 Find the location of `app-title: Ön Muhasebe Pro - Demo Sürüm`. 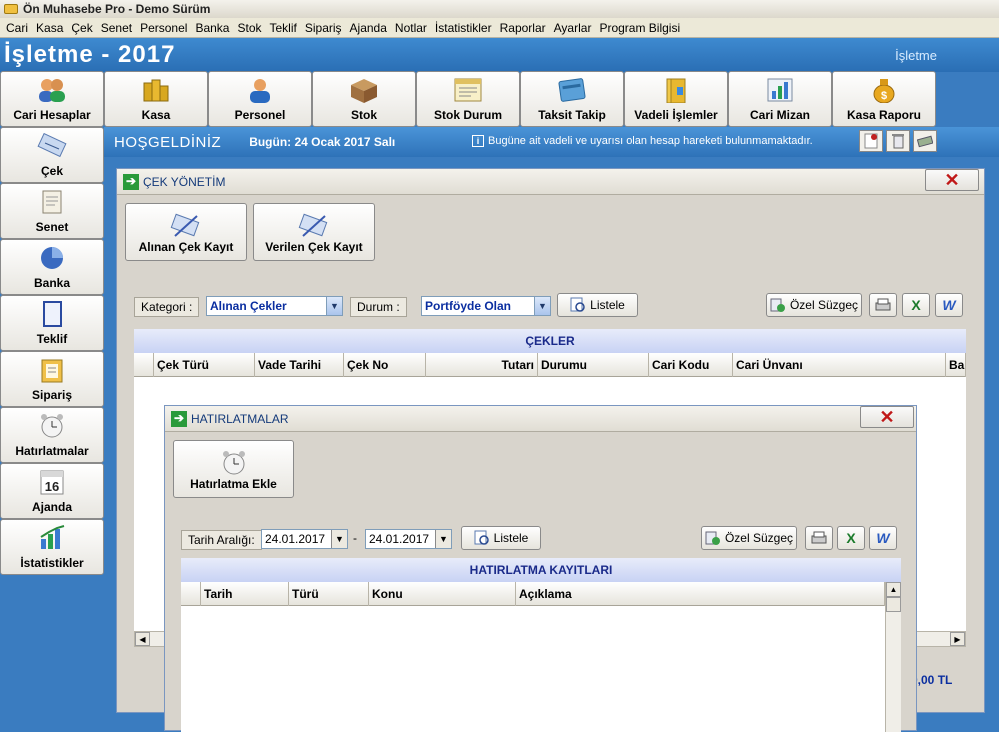

app-title: Ön Muhasebe Pro - Demo Sürüm is located at coordinates (117, 9).